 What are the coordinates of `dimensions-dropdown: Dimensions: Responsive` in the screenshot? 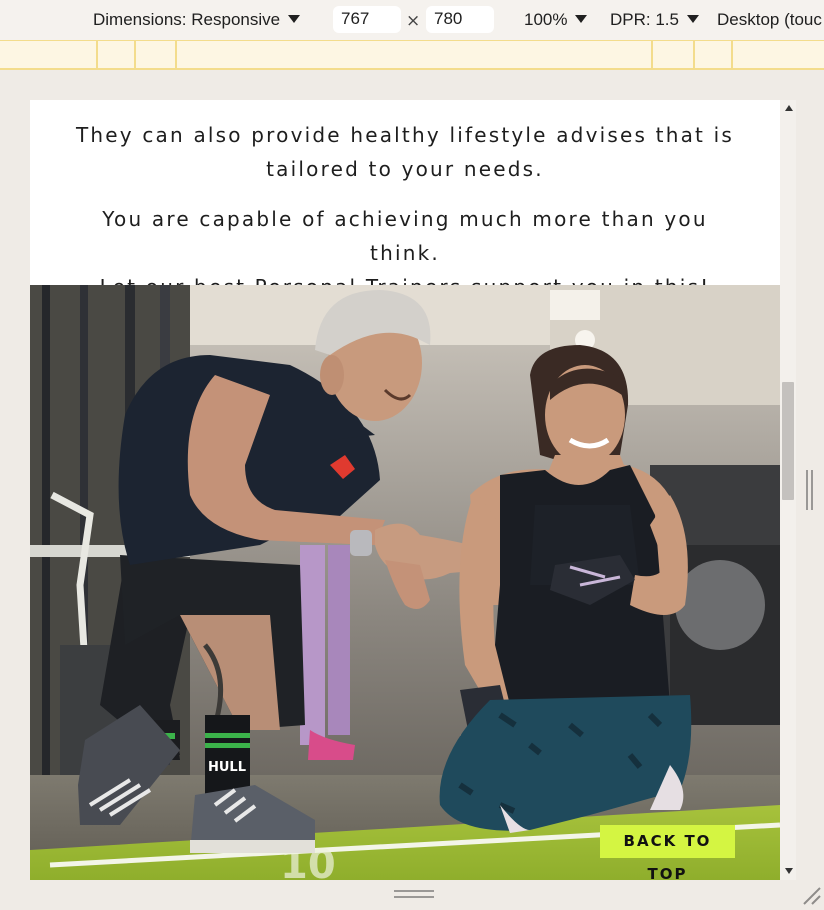 It's located at (197, 20).